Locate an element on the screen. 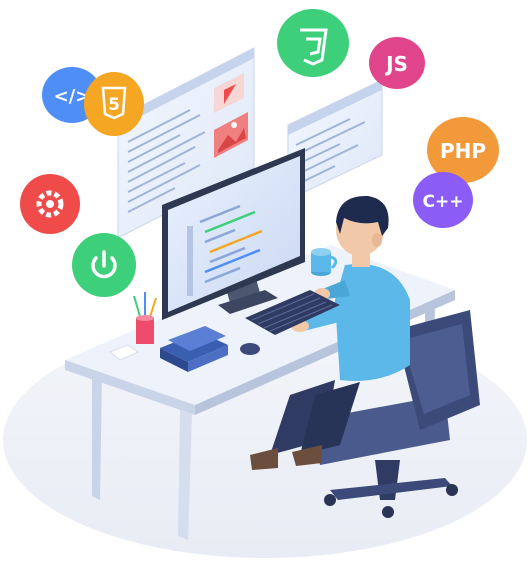 The image size is (531, 564). power-badge is located at coordinates (104, 265).